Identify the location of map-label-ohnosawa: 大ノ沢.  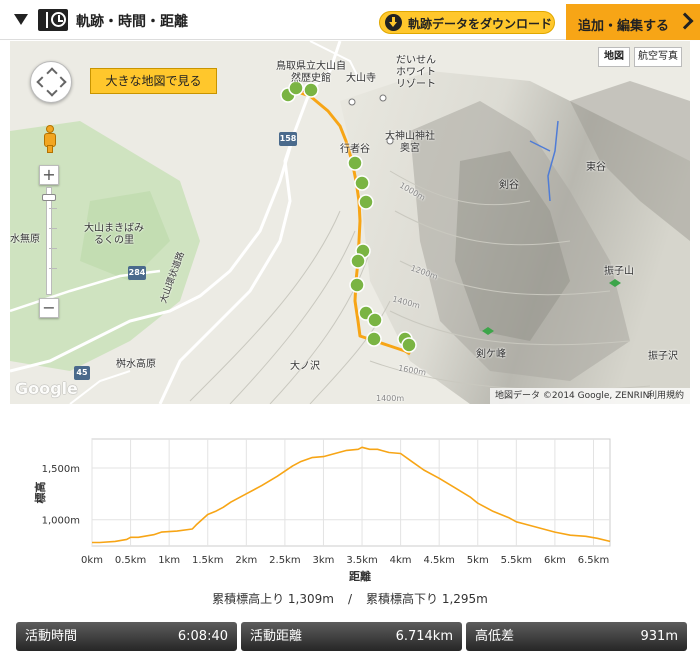
(305, 366).